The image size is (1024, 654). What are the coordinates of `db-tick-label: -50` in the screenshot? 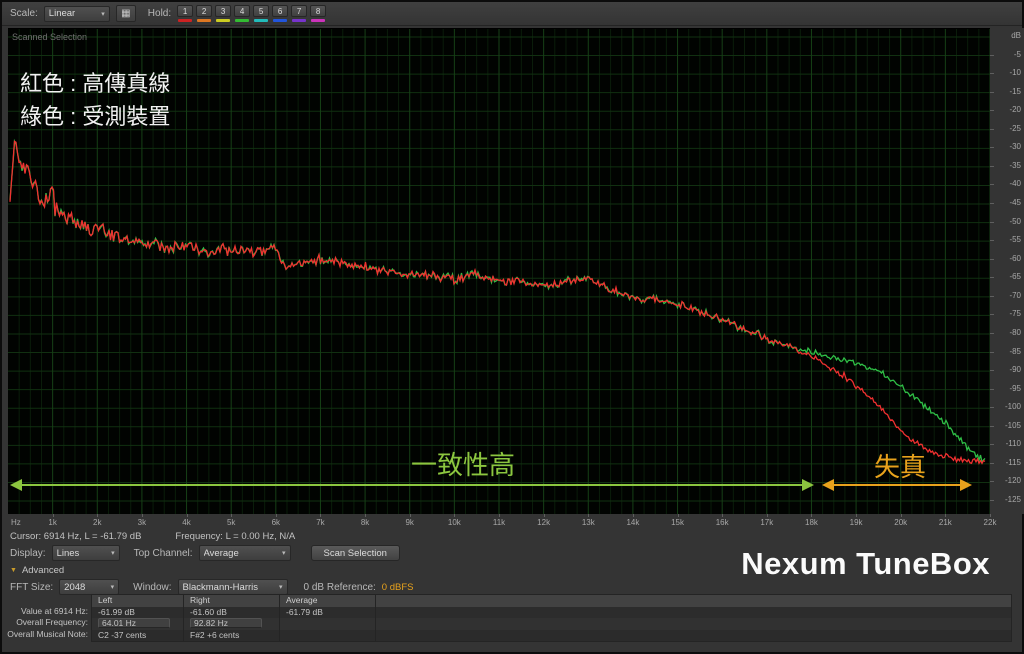 It's located at (1015, 221).